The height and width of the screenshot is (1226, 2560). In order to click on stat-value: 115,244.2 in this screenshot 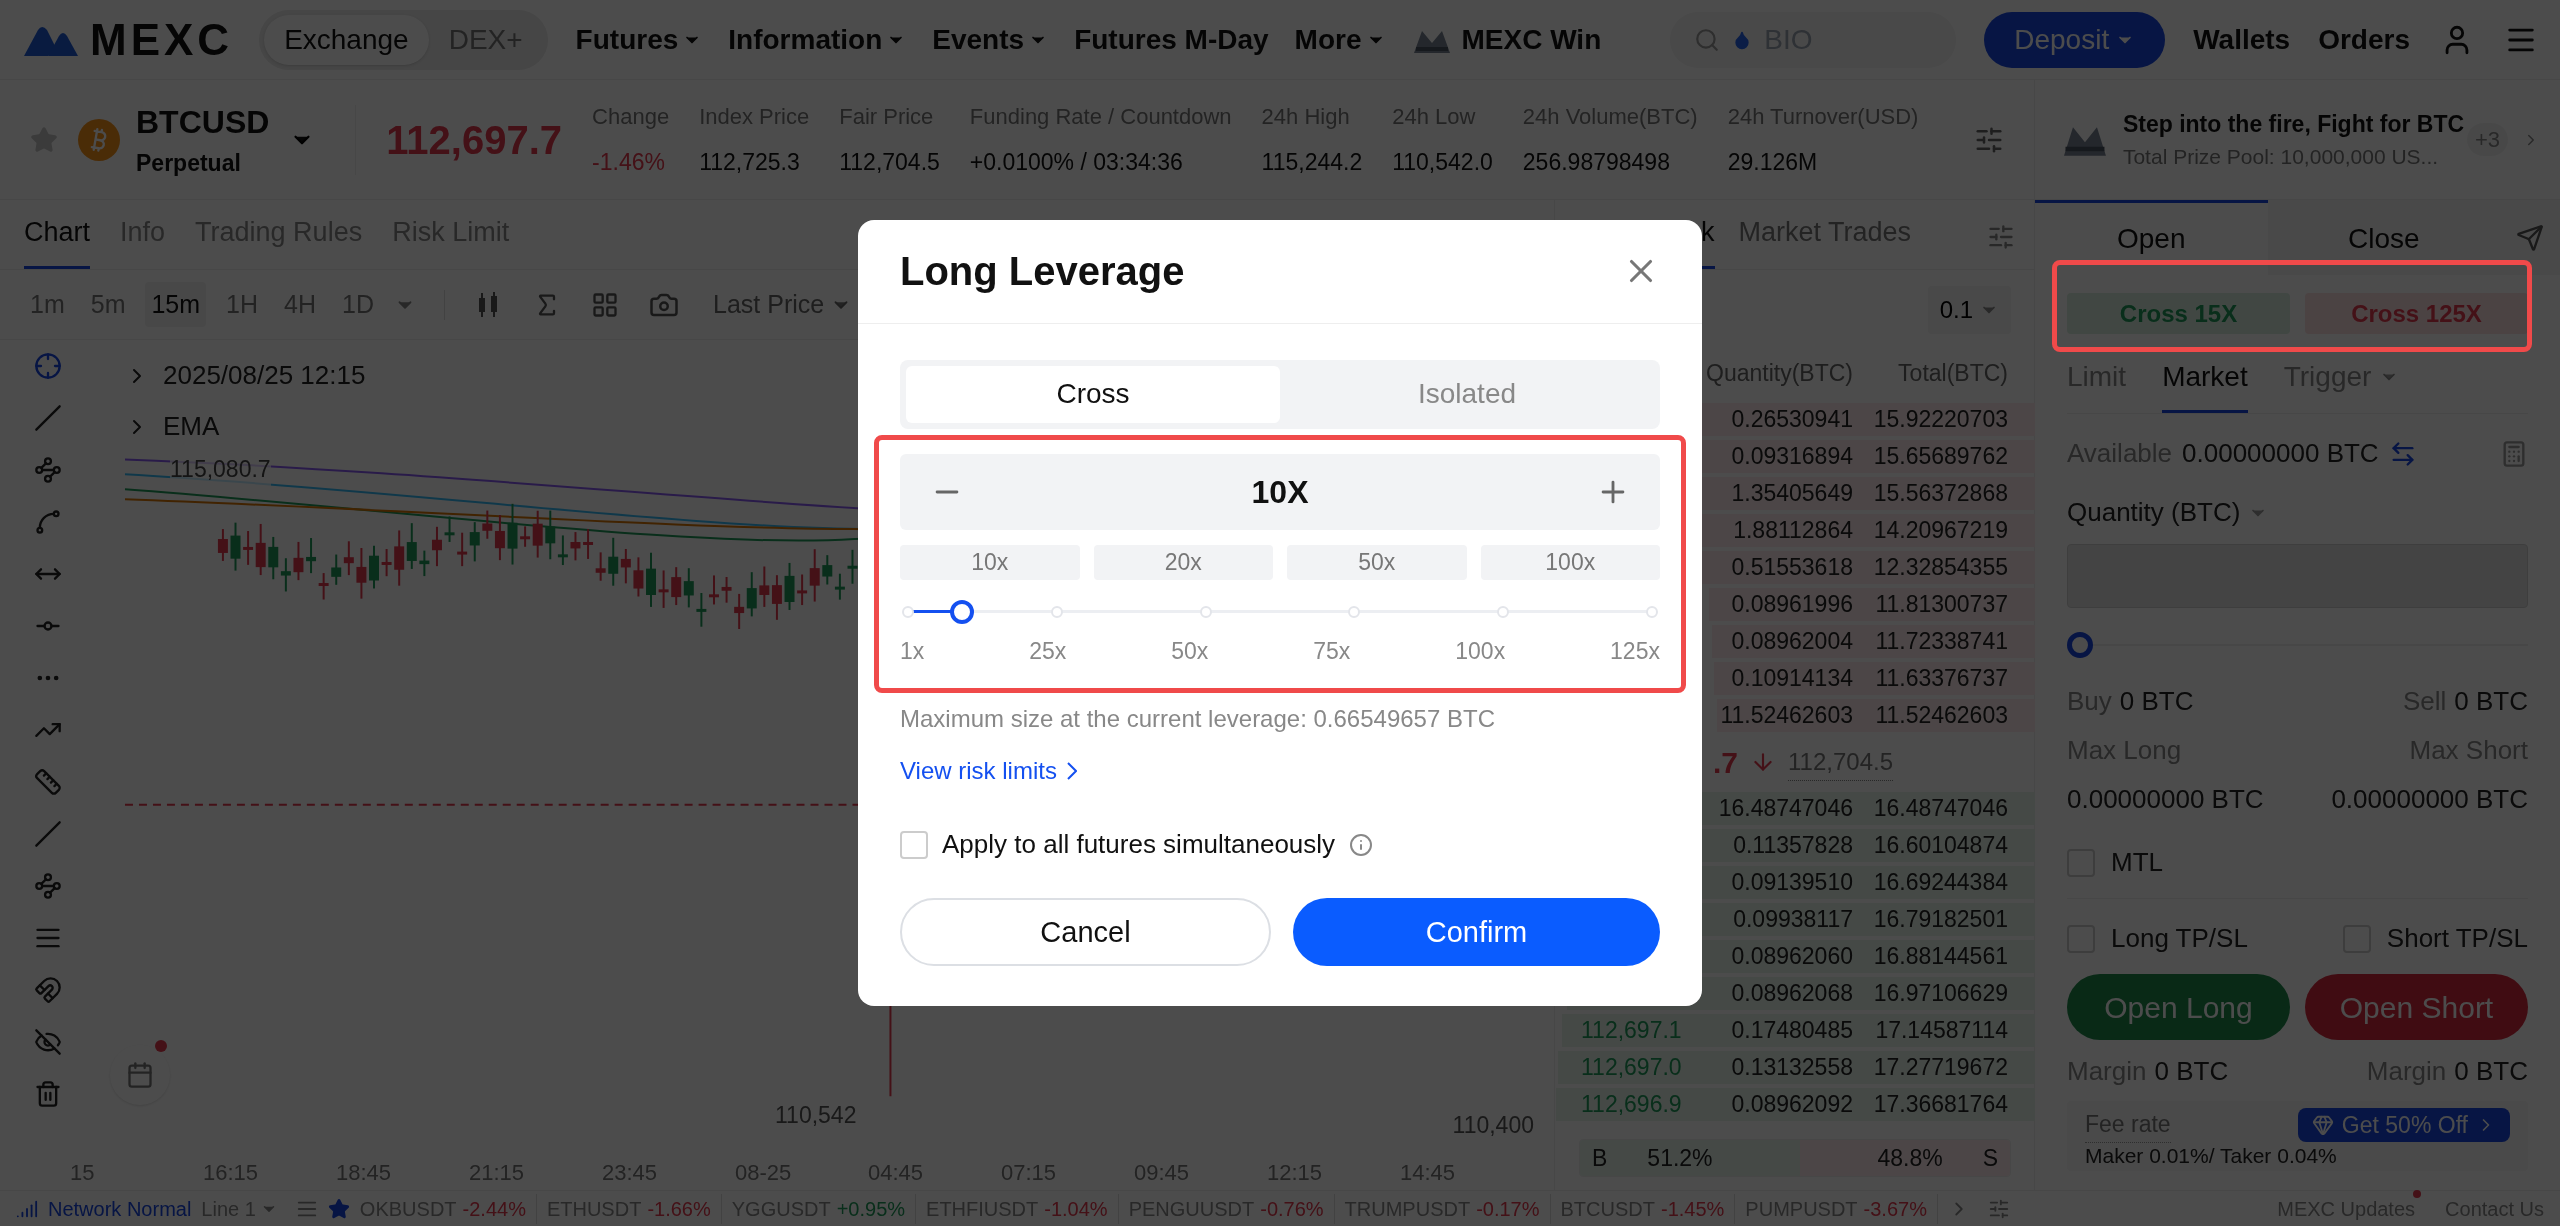, I will do `click(1312, 162)`.